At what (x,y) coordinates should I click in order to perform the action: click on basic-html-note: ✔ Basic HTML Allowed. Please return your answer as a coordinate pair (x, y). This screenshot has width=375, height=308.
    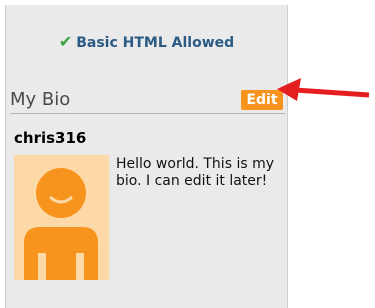
    Looking at the image, I should click on (146, 41).